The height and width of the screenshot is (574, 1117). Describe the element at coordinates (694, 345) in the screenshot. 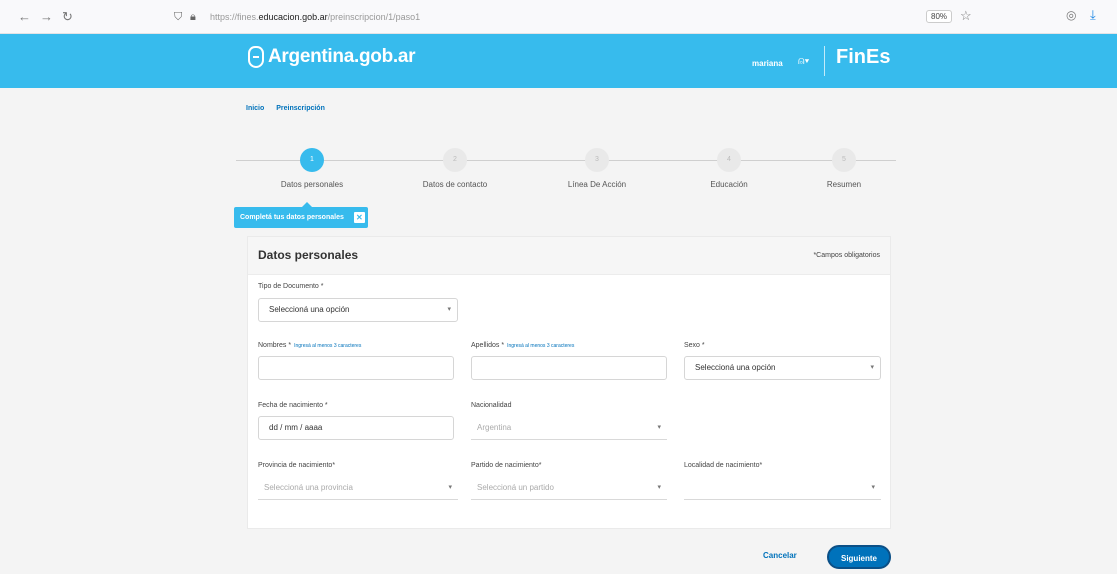

I see `sexo-label: Sexo *` at that location.